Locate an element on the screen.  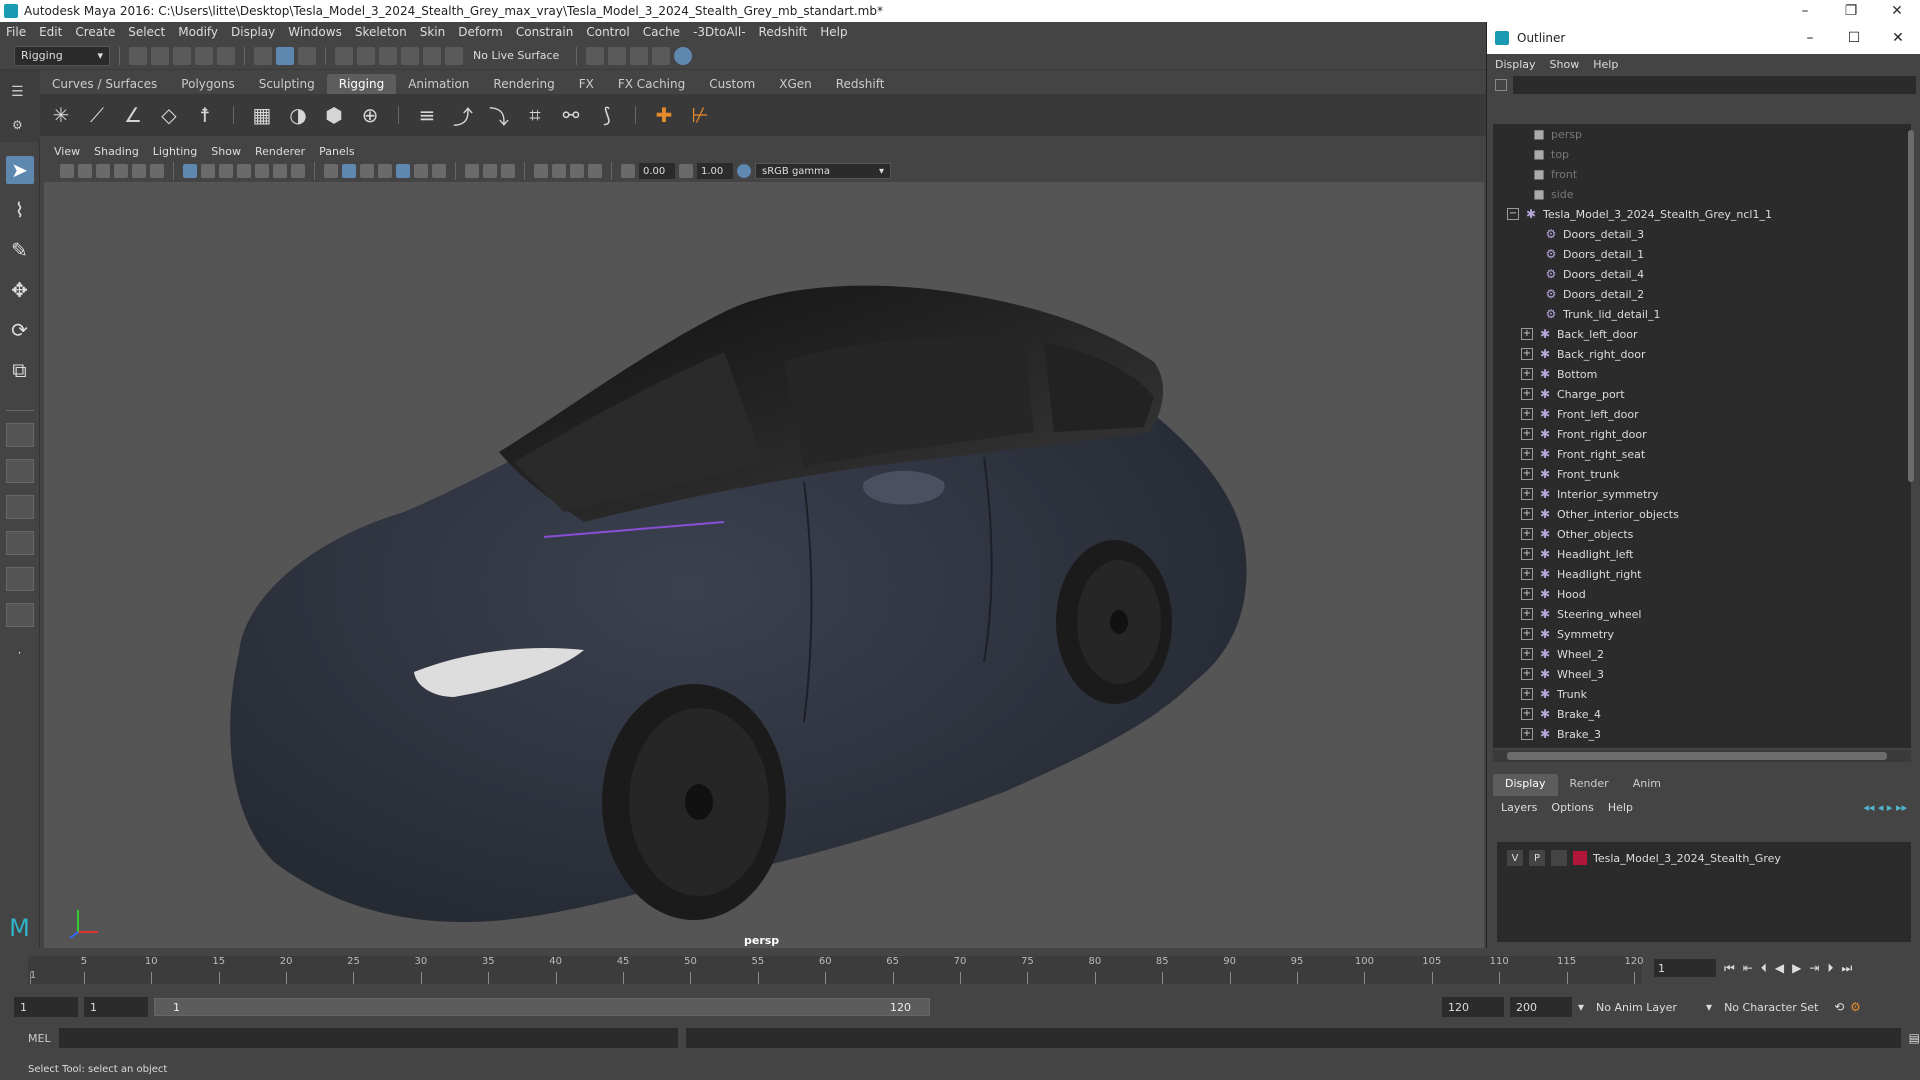
safe-action-icon is located at coordinates (280, 171).